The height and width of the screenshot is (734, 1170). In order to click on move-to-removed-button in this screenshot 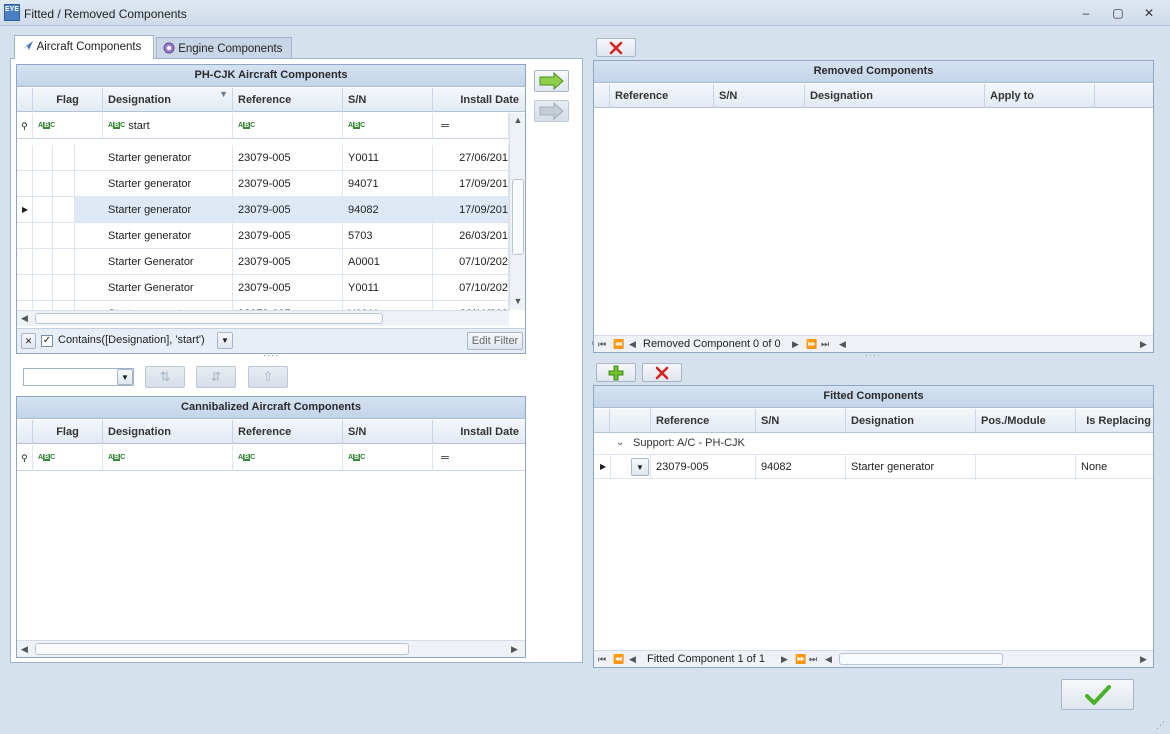, I will do `click(551, 81)`.